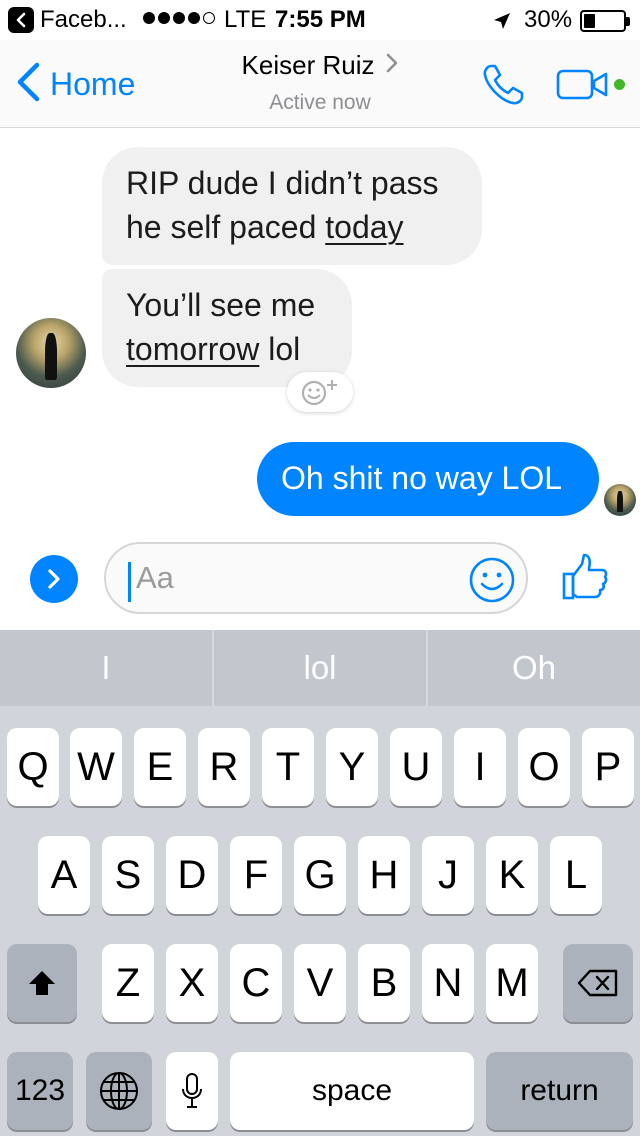 The height and width of the screenshot is (1136, 640). Describe the element at coordinates (28, 84) in the screenshot. I see `chevron-left-icon` at that location.